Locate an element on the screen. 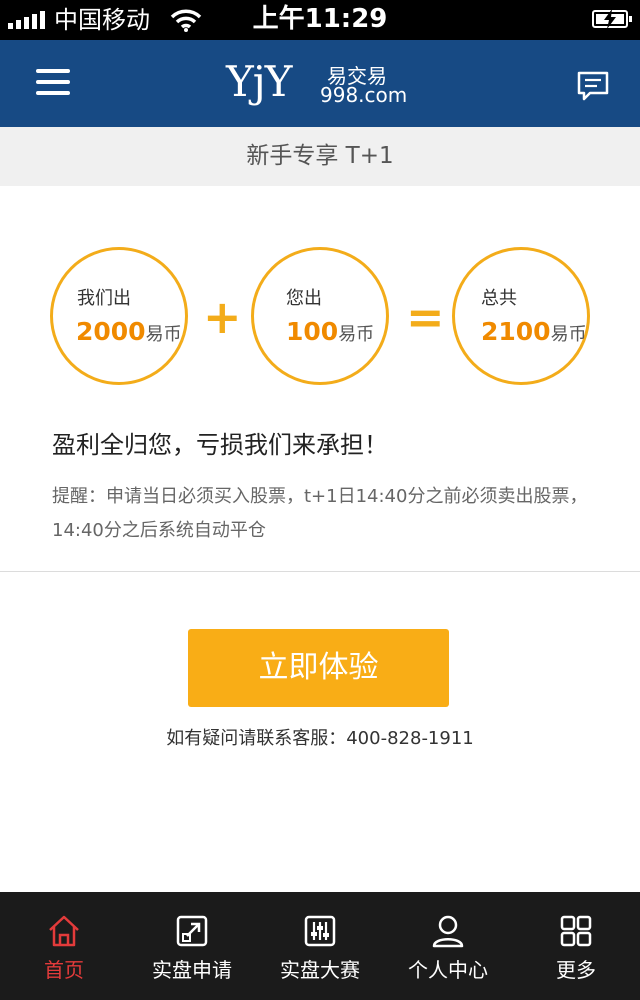  tab-home: 首页 is located at coordinates (64, 946).